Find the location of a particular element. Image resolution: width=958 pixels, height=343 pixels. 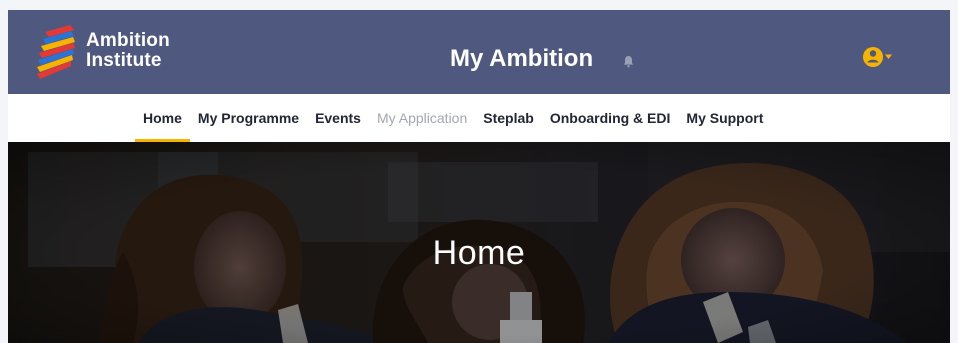

brand-name-line1: Ambition is located at coordinates (128, 40).